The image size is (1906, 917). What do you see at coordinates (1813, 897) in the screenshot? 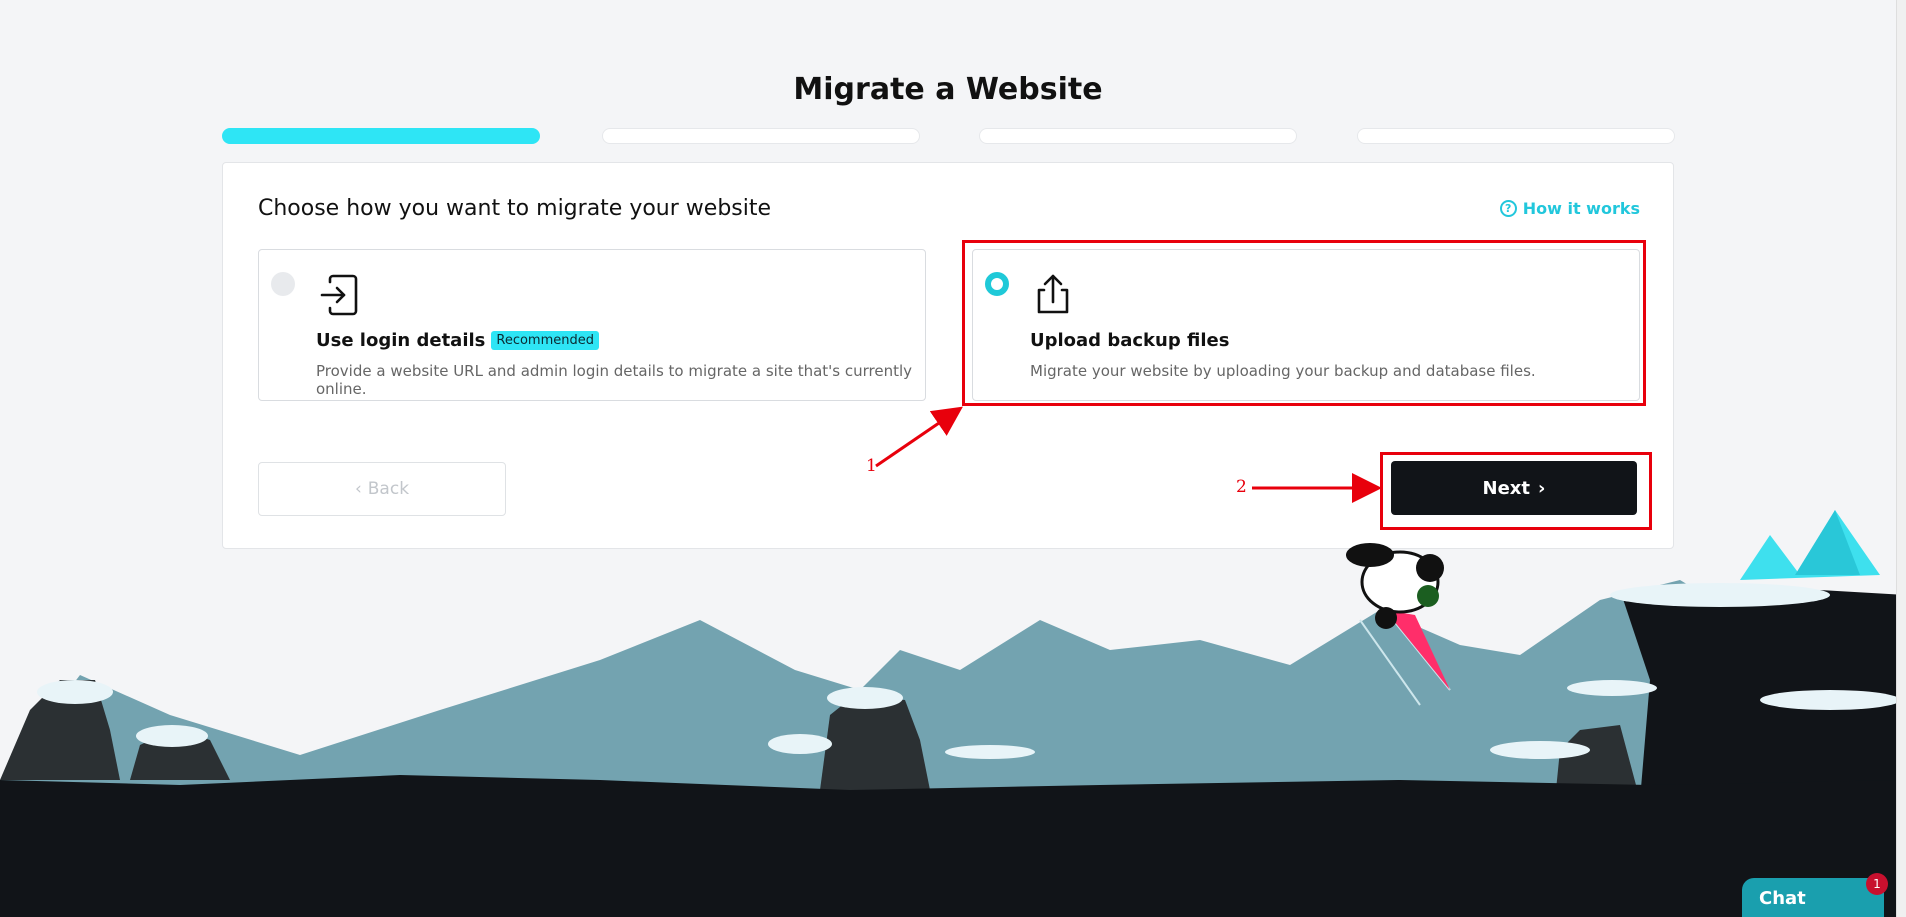
I see `chat-widget-button: Chat` at bounding box center [1813, 897].